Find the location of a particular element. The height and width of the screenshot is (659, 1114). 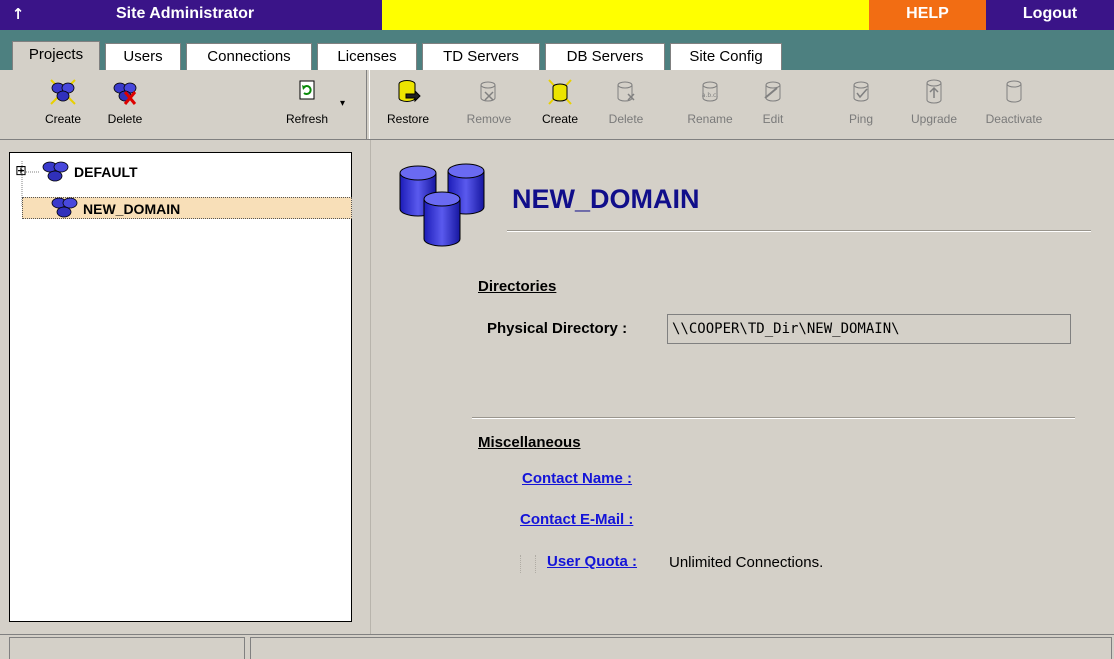

refresh-dropdown-icon: ▾ is located at coordinates (342, 103).